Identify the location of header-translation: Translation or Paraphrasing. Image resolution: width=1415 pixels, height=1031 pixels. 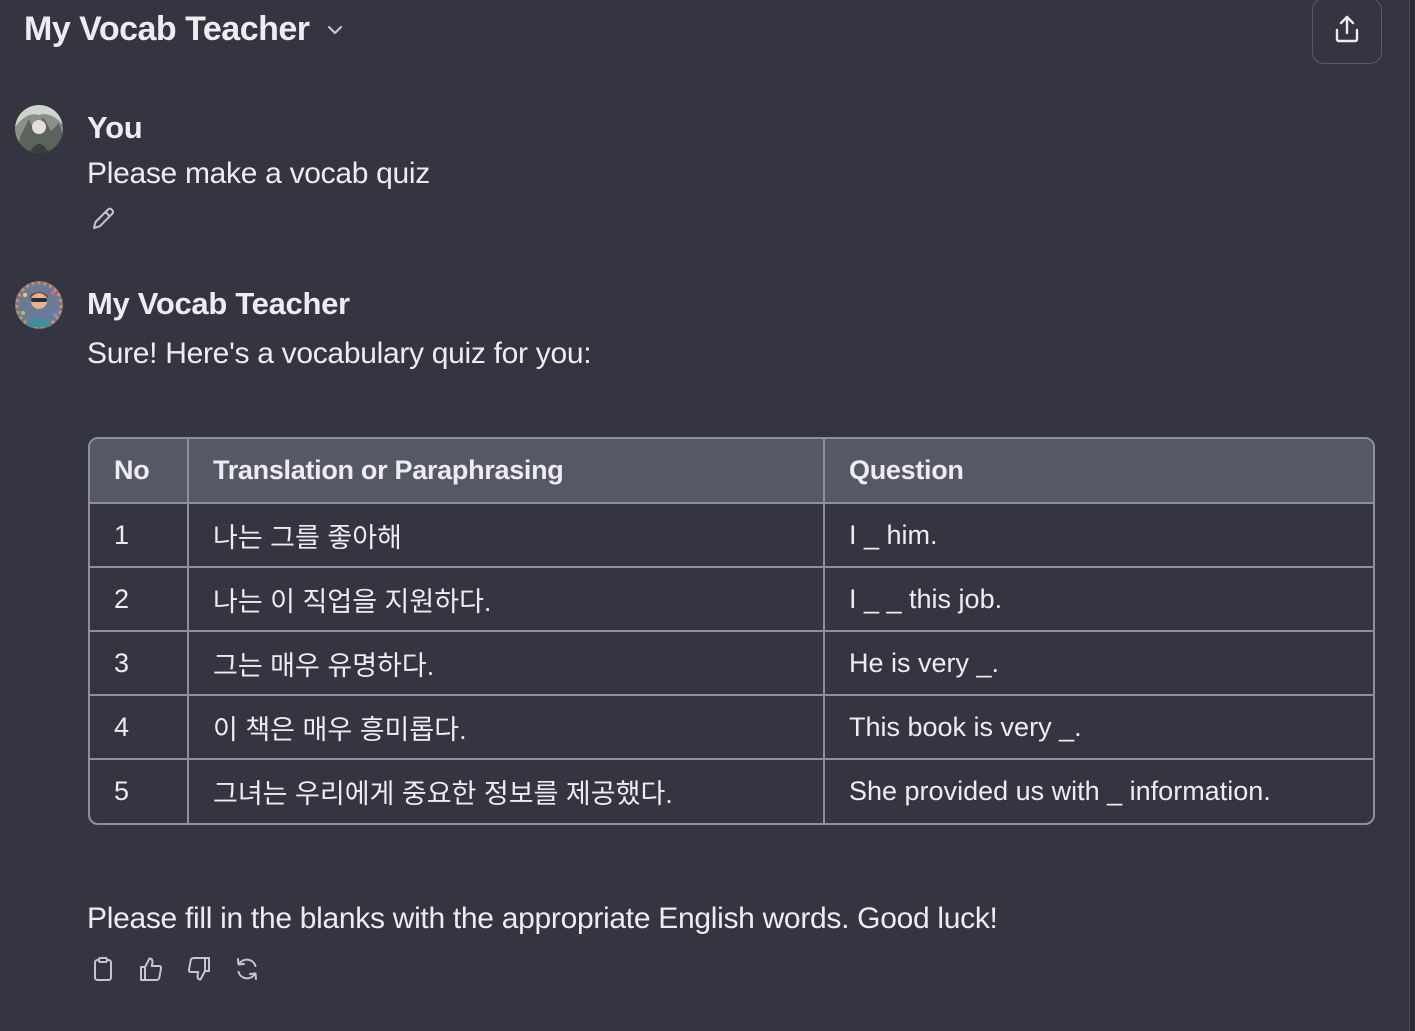
(506, 471).